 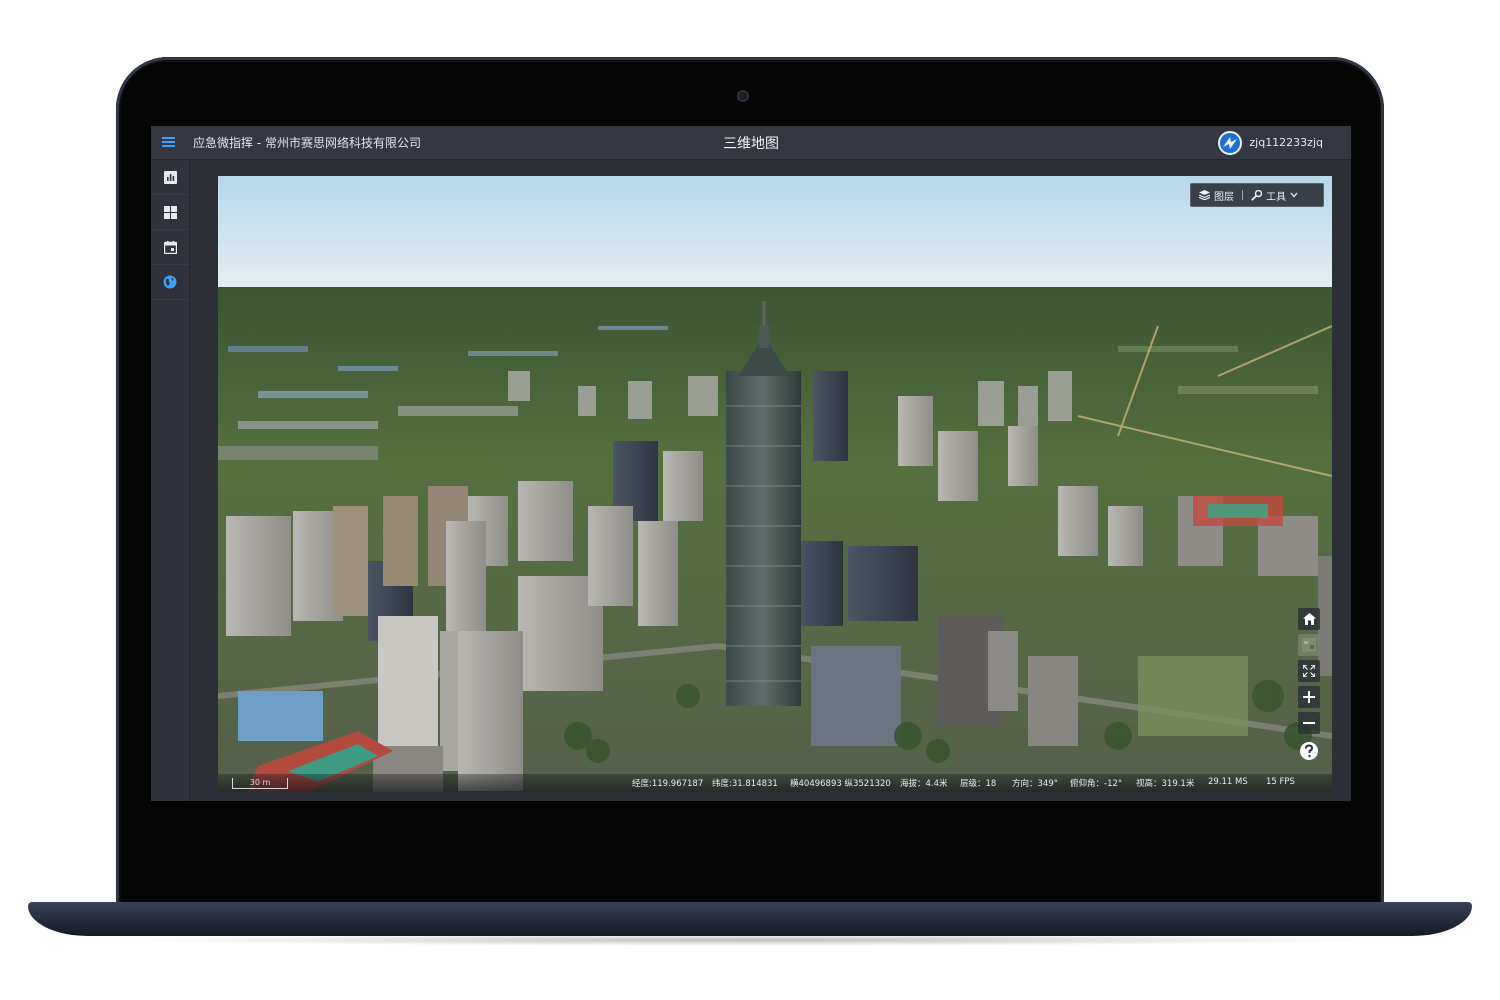 What do you see at coordinates (668, 784) in the screenshot?
I see `longitude-readout: 经度:119.967187` at bounding box center [668, 784].